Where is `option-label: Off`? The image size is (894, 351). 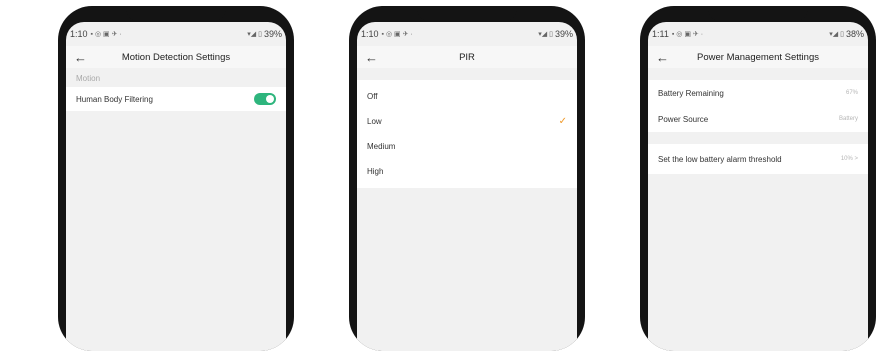 option-label: Off is located at coordinates (372, 96).